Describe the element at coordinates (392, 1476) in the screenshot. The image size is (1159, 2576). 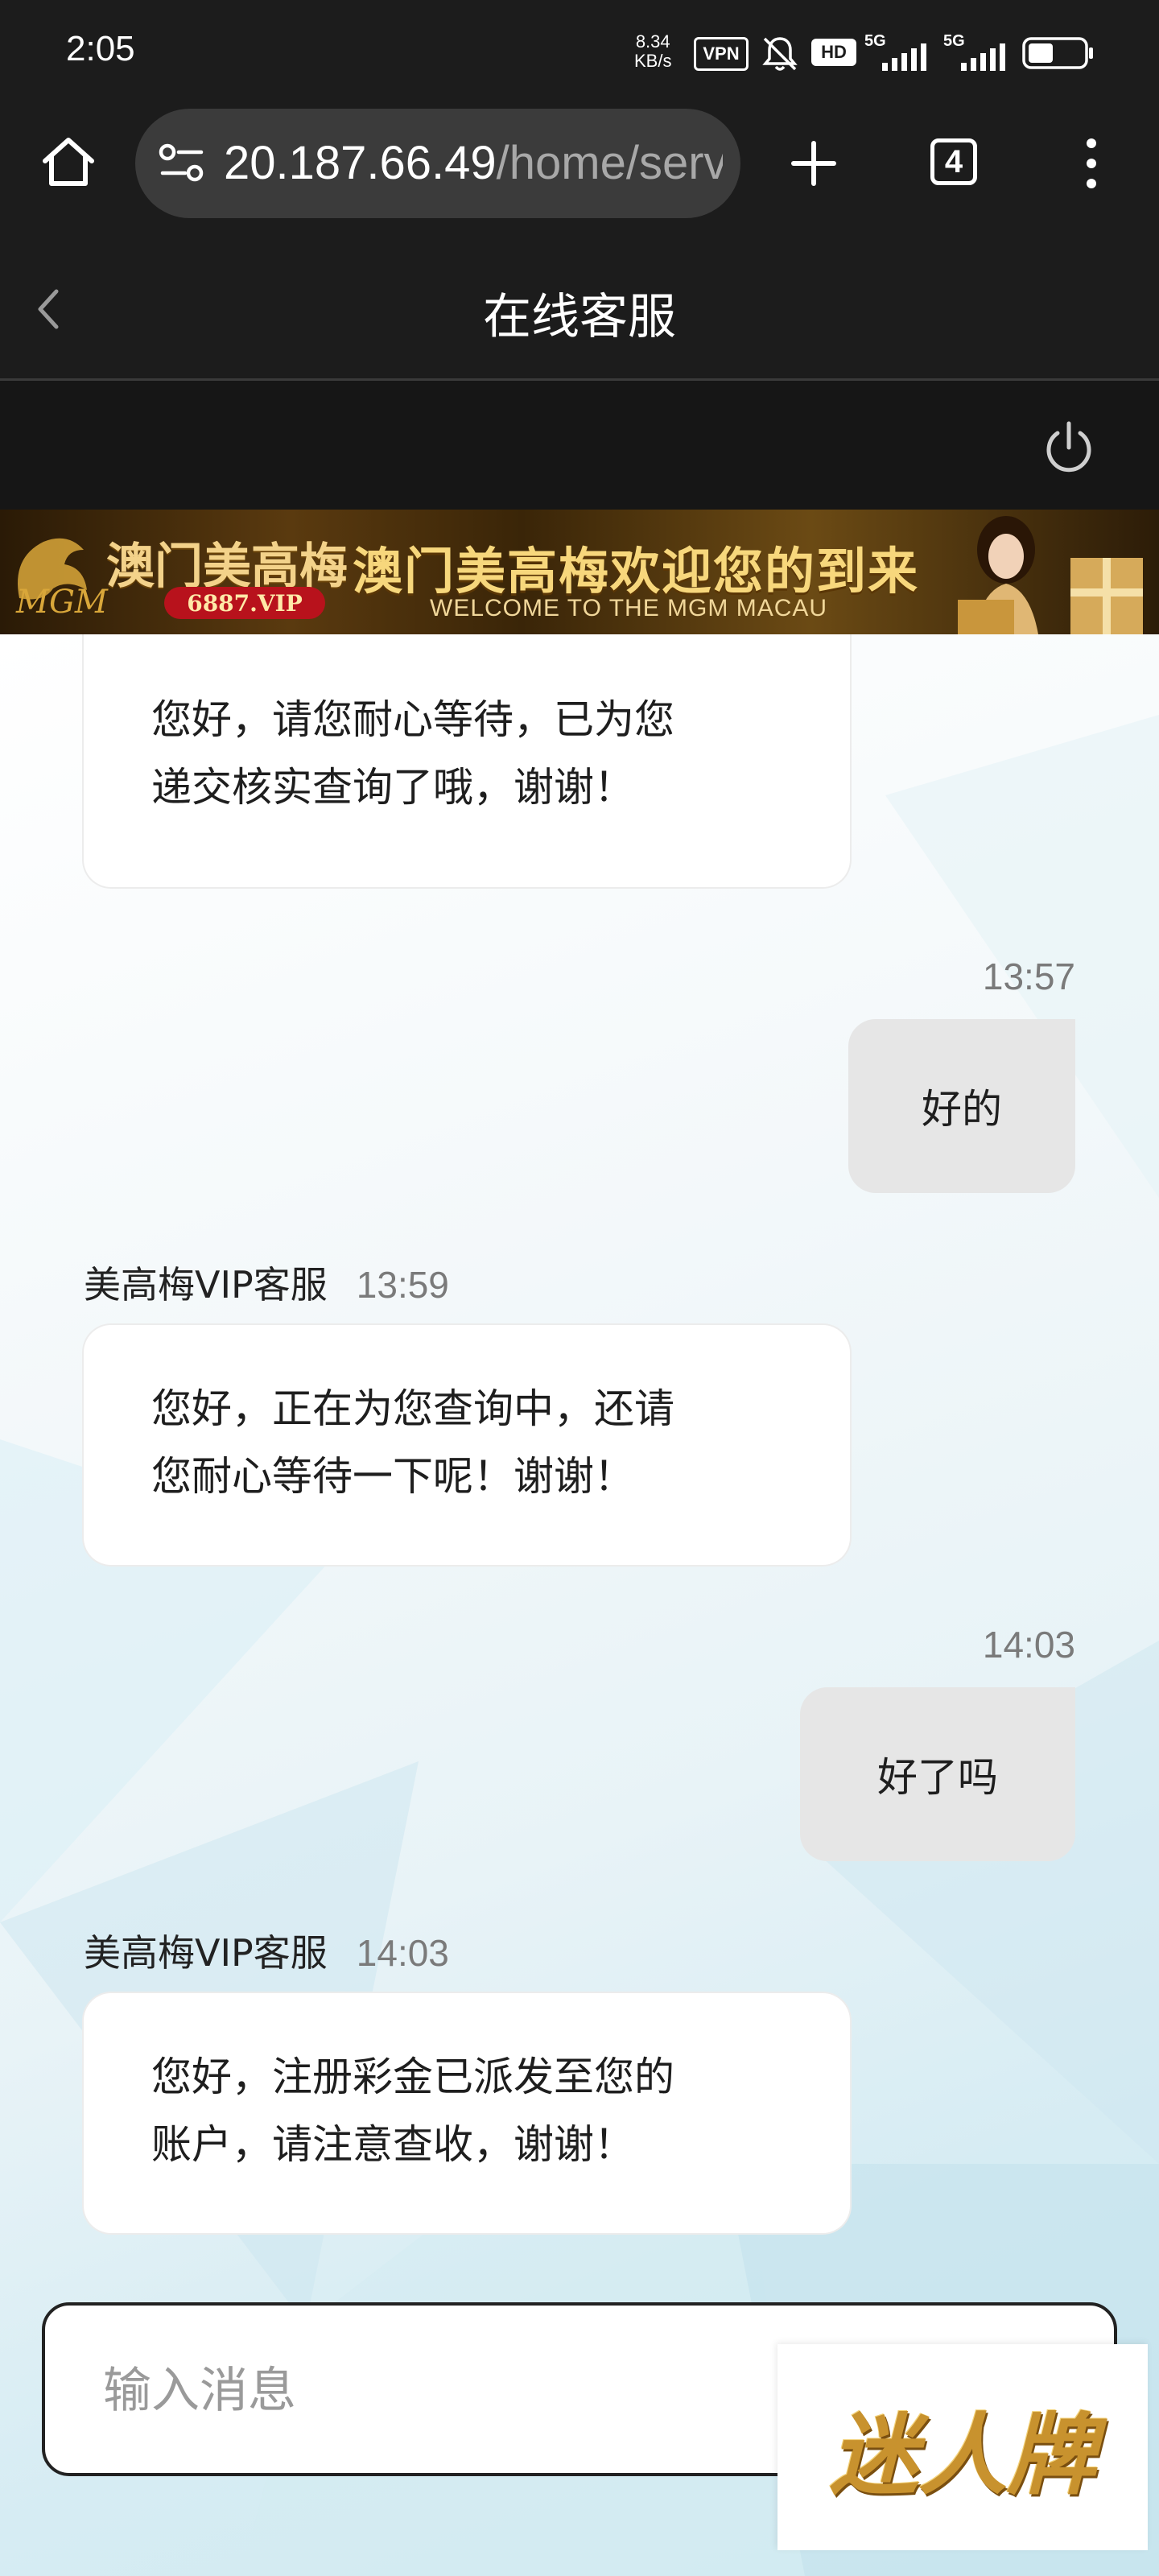
I see `message-text-line: 您耐心等待一下呢！谢谢！` at that location.